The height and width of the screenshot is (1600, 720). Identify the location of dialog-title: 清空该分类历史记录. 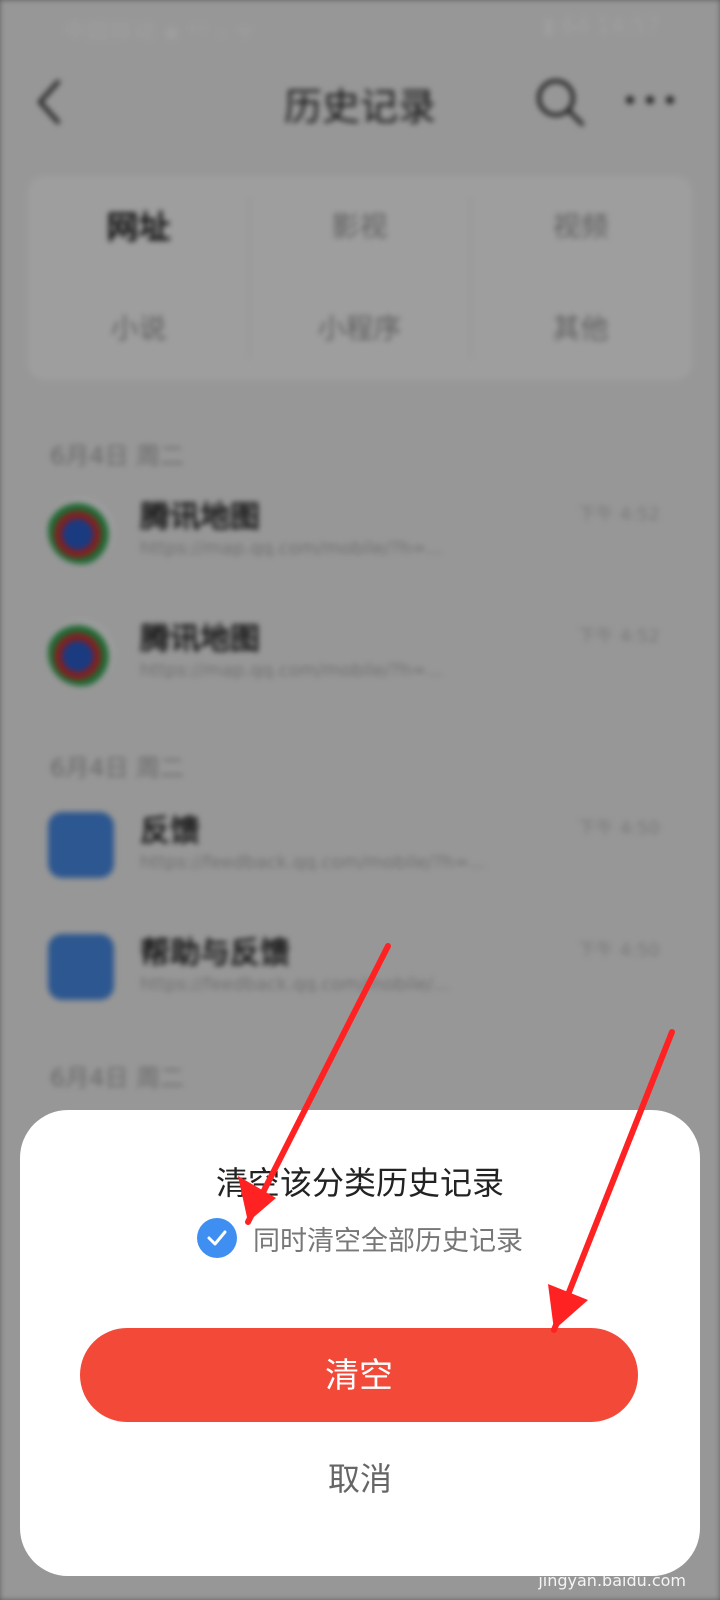
(359, 1183).